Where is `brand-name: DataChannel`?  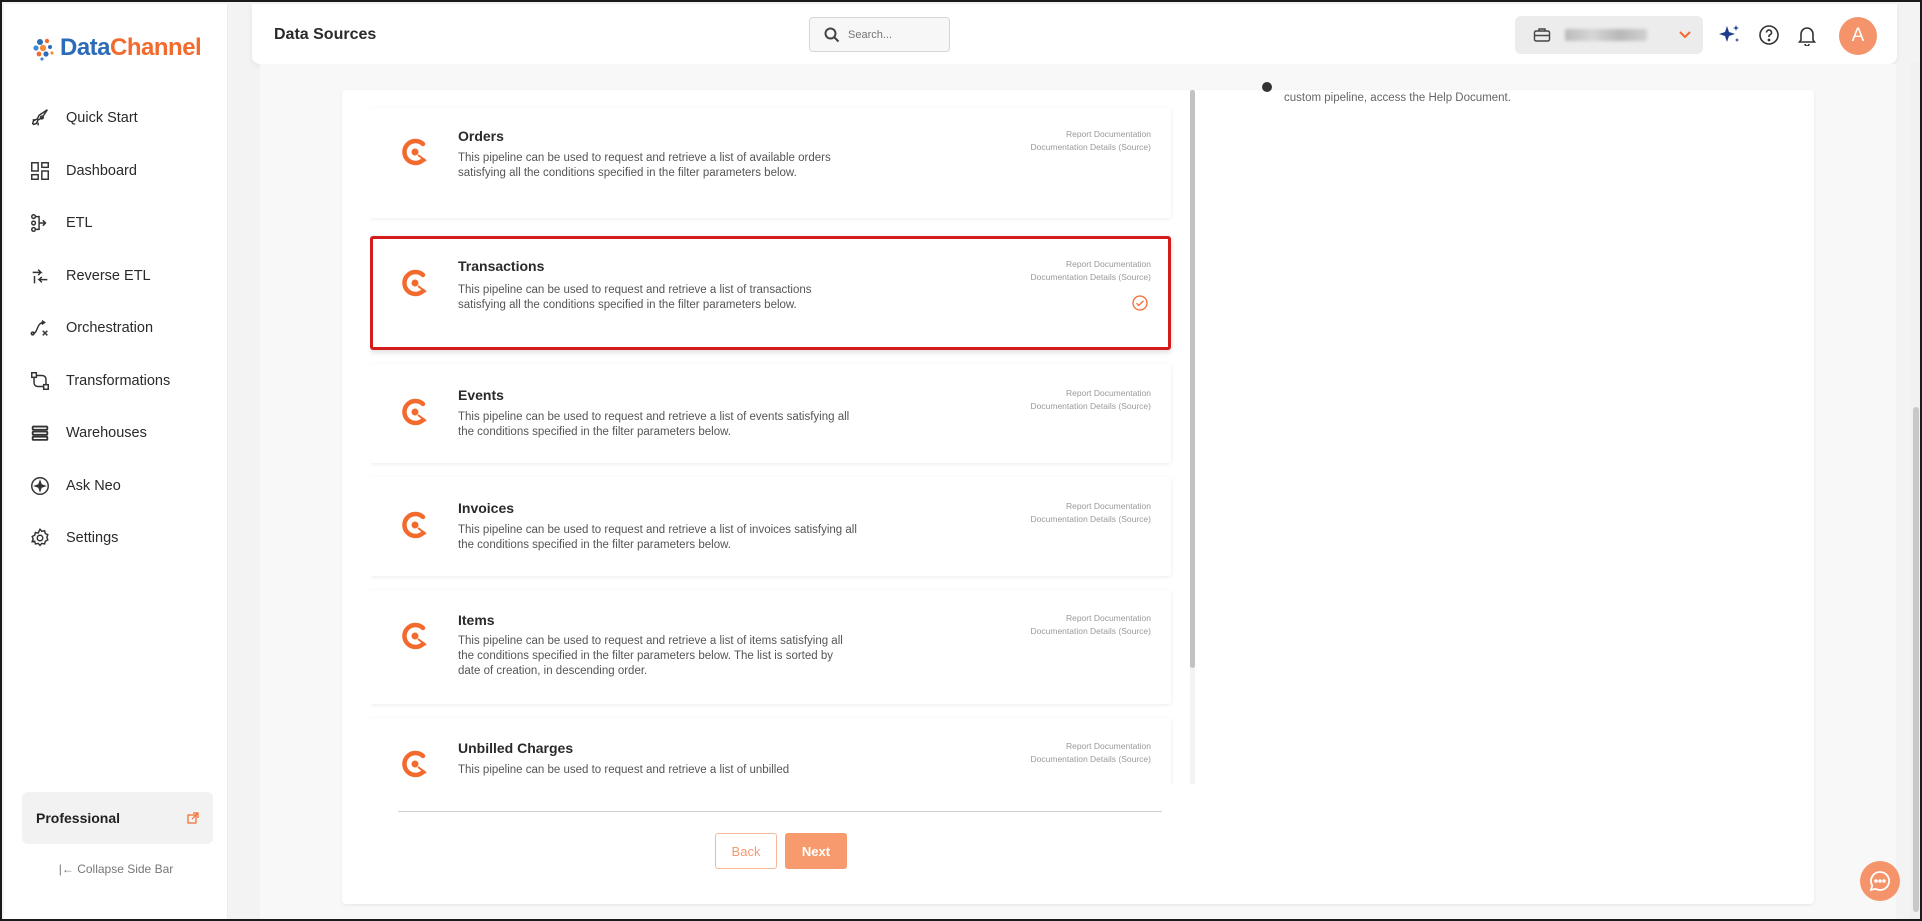 brand-name: DataChannel is located at coordinates (131, 48).